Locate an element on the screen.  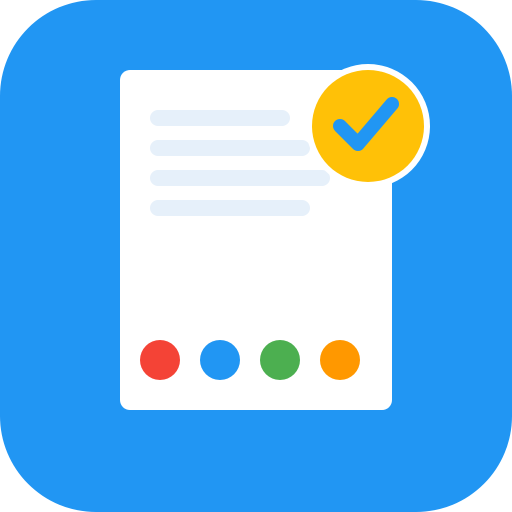
blue-dot is located at coordinates (220, 360).